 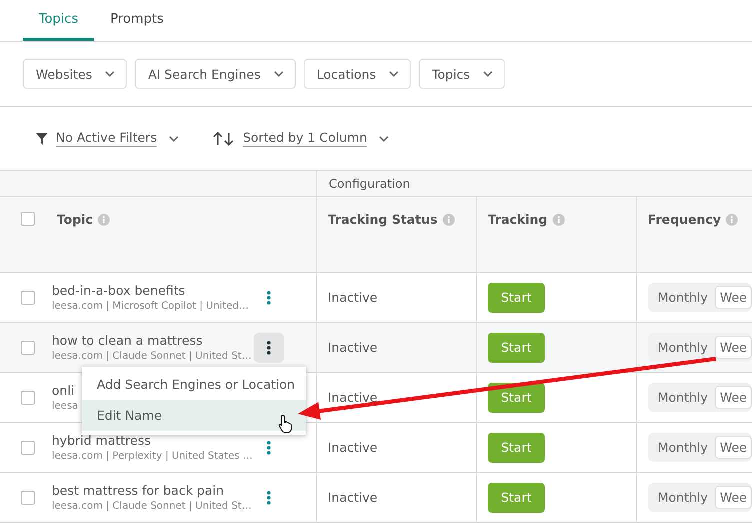 I want to click on column-header: Topic, so click(x=75, y=219).